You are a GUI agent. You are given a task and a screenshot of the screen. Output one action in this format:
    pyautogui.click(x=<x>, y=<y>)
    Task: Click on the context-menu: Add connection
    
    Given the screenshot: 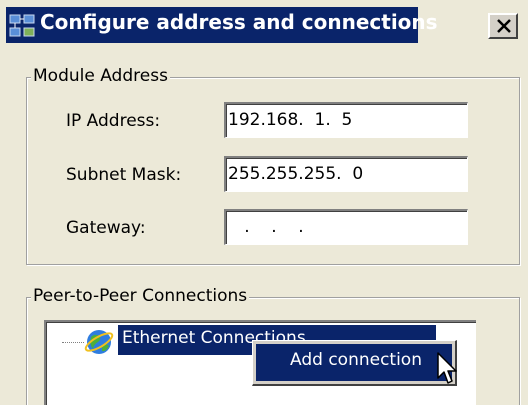 What is the action you would take?
    pyautogui.click(x=354, y=363)
    